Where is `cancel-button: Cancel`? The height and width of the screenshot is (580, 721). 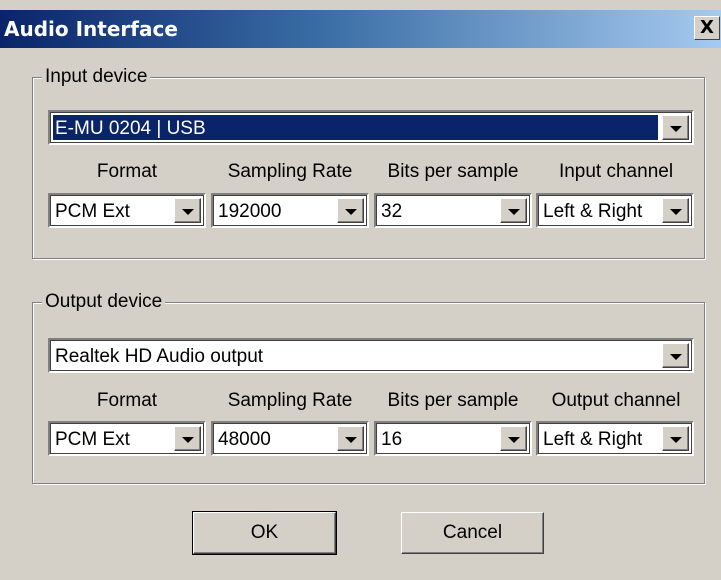
cancel-button: Cancel is located at coordinates (472, 533).